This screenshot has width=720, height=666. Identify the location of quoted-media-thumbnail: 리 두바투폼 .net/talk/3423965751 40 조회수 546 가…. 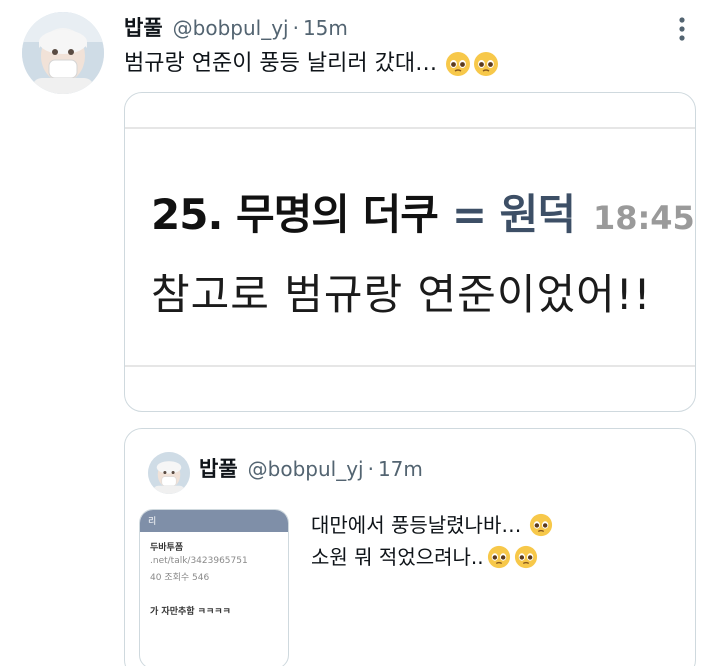
(214, 587).